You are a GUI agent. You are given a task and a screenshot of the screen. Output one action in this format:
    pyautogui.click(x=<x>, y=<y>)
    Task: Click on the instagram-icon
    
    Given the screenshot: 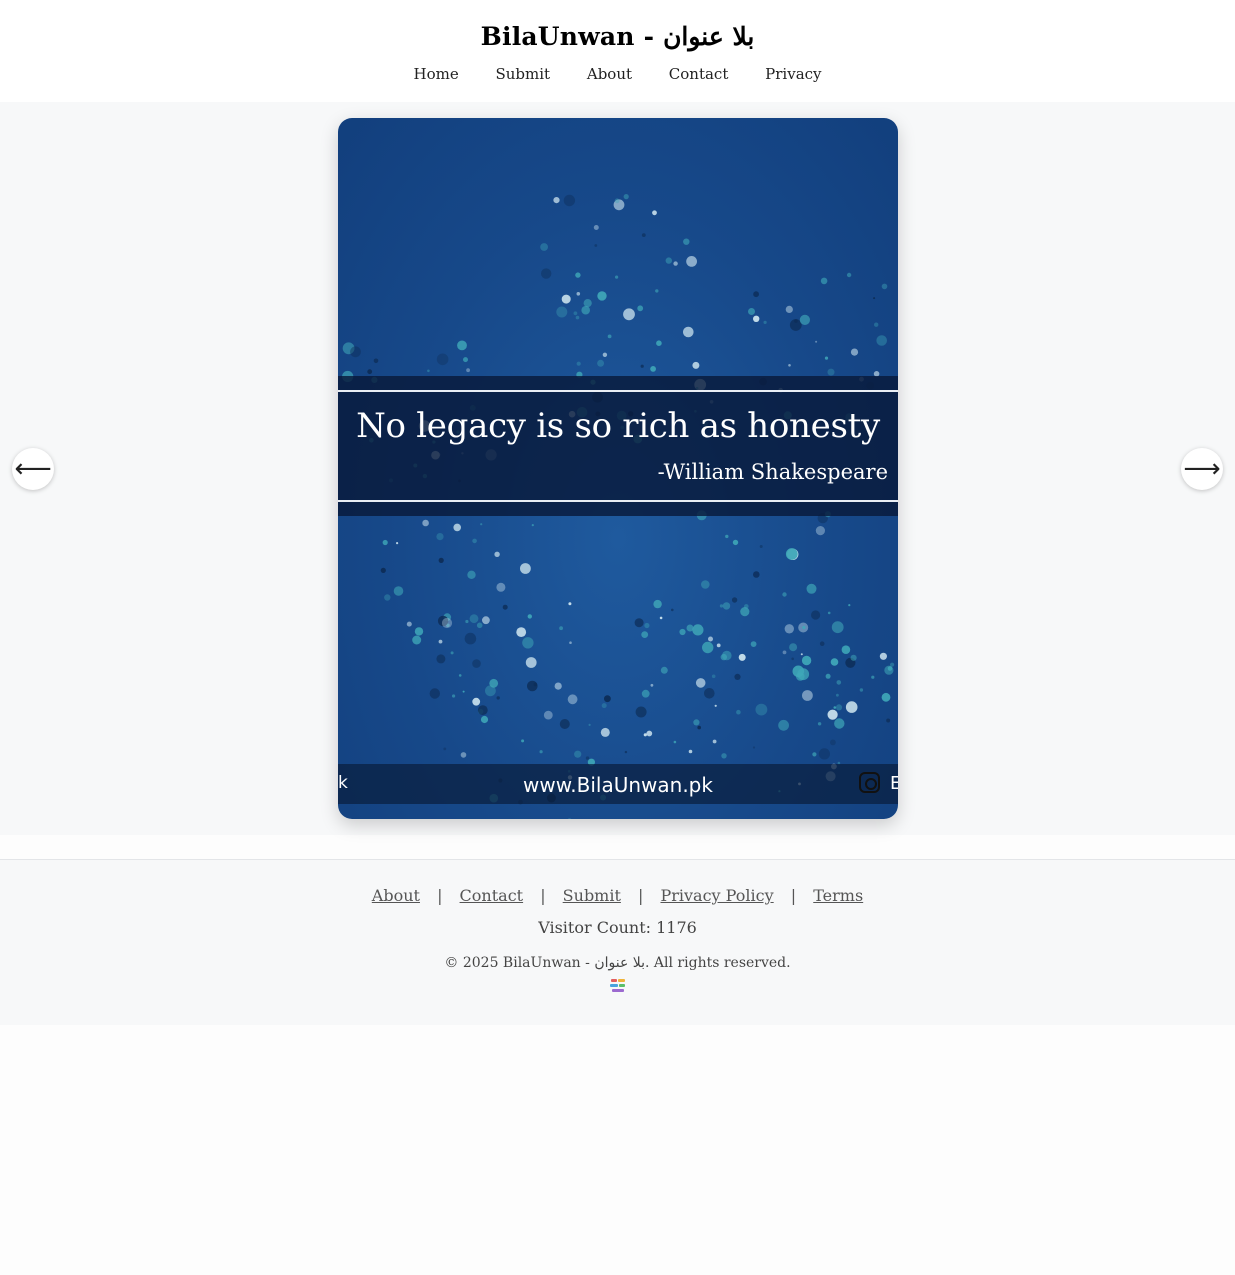 What is the action you would take?
    pyautogui.click(x=869, y=782)
    